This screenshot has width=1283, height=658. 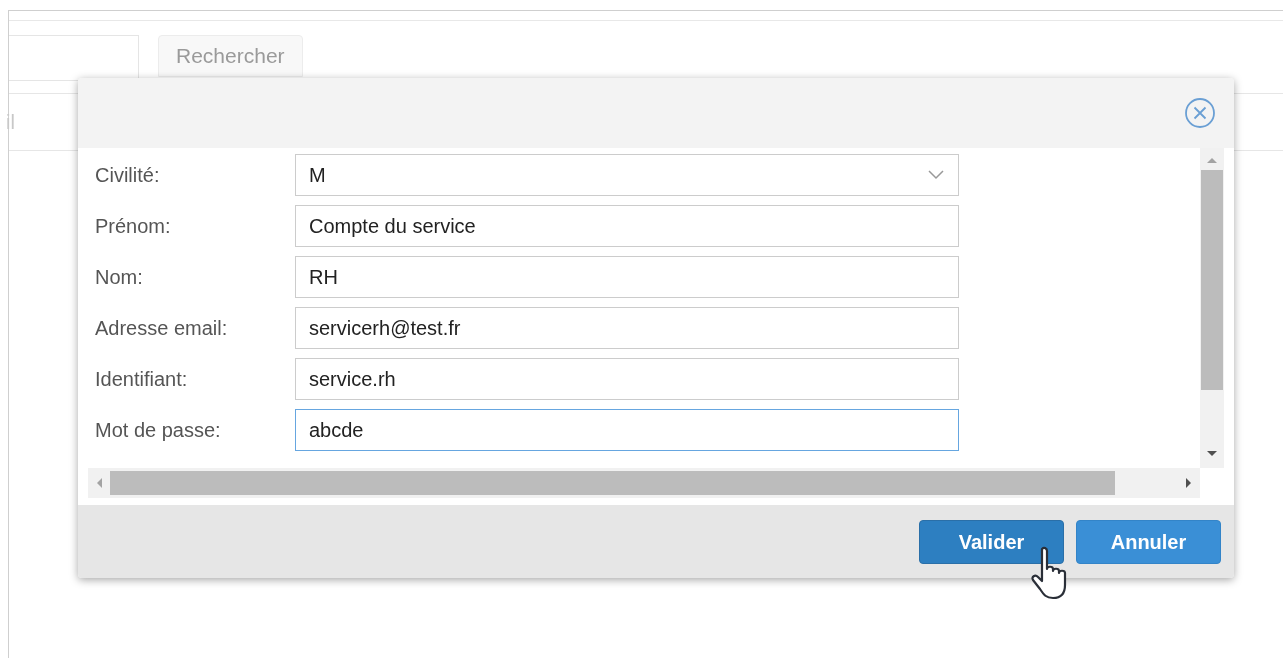 I want to click on vertical-scrollbar, so click(x=1212, y=308).